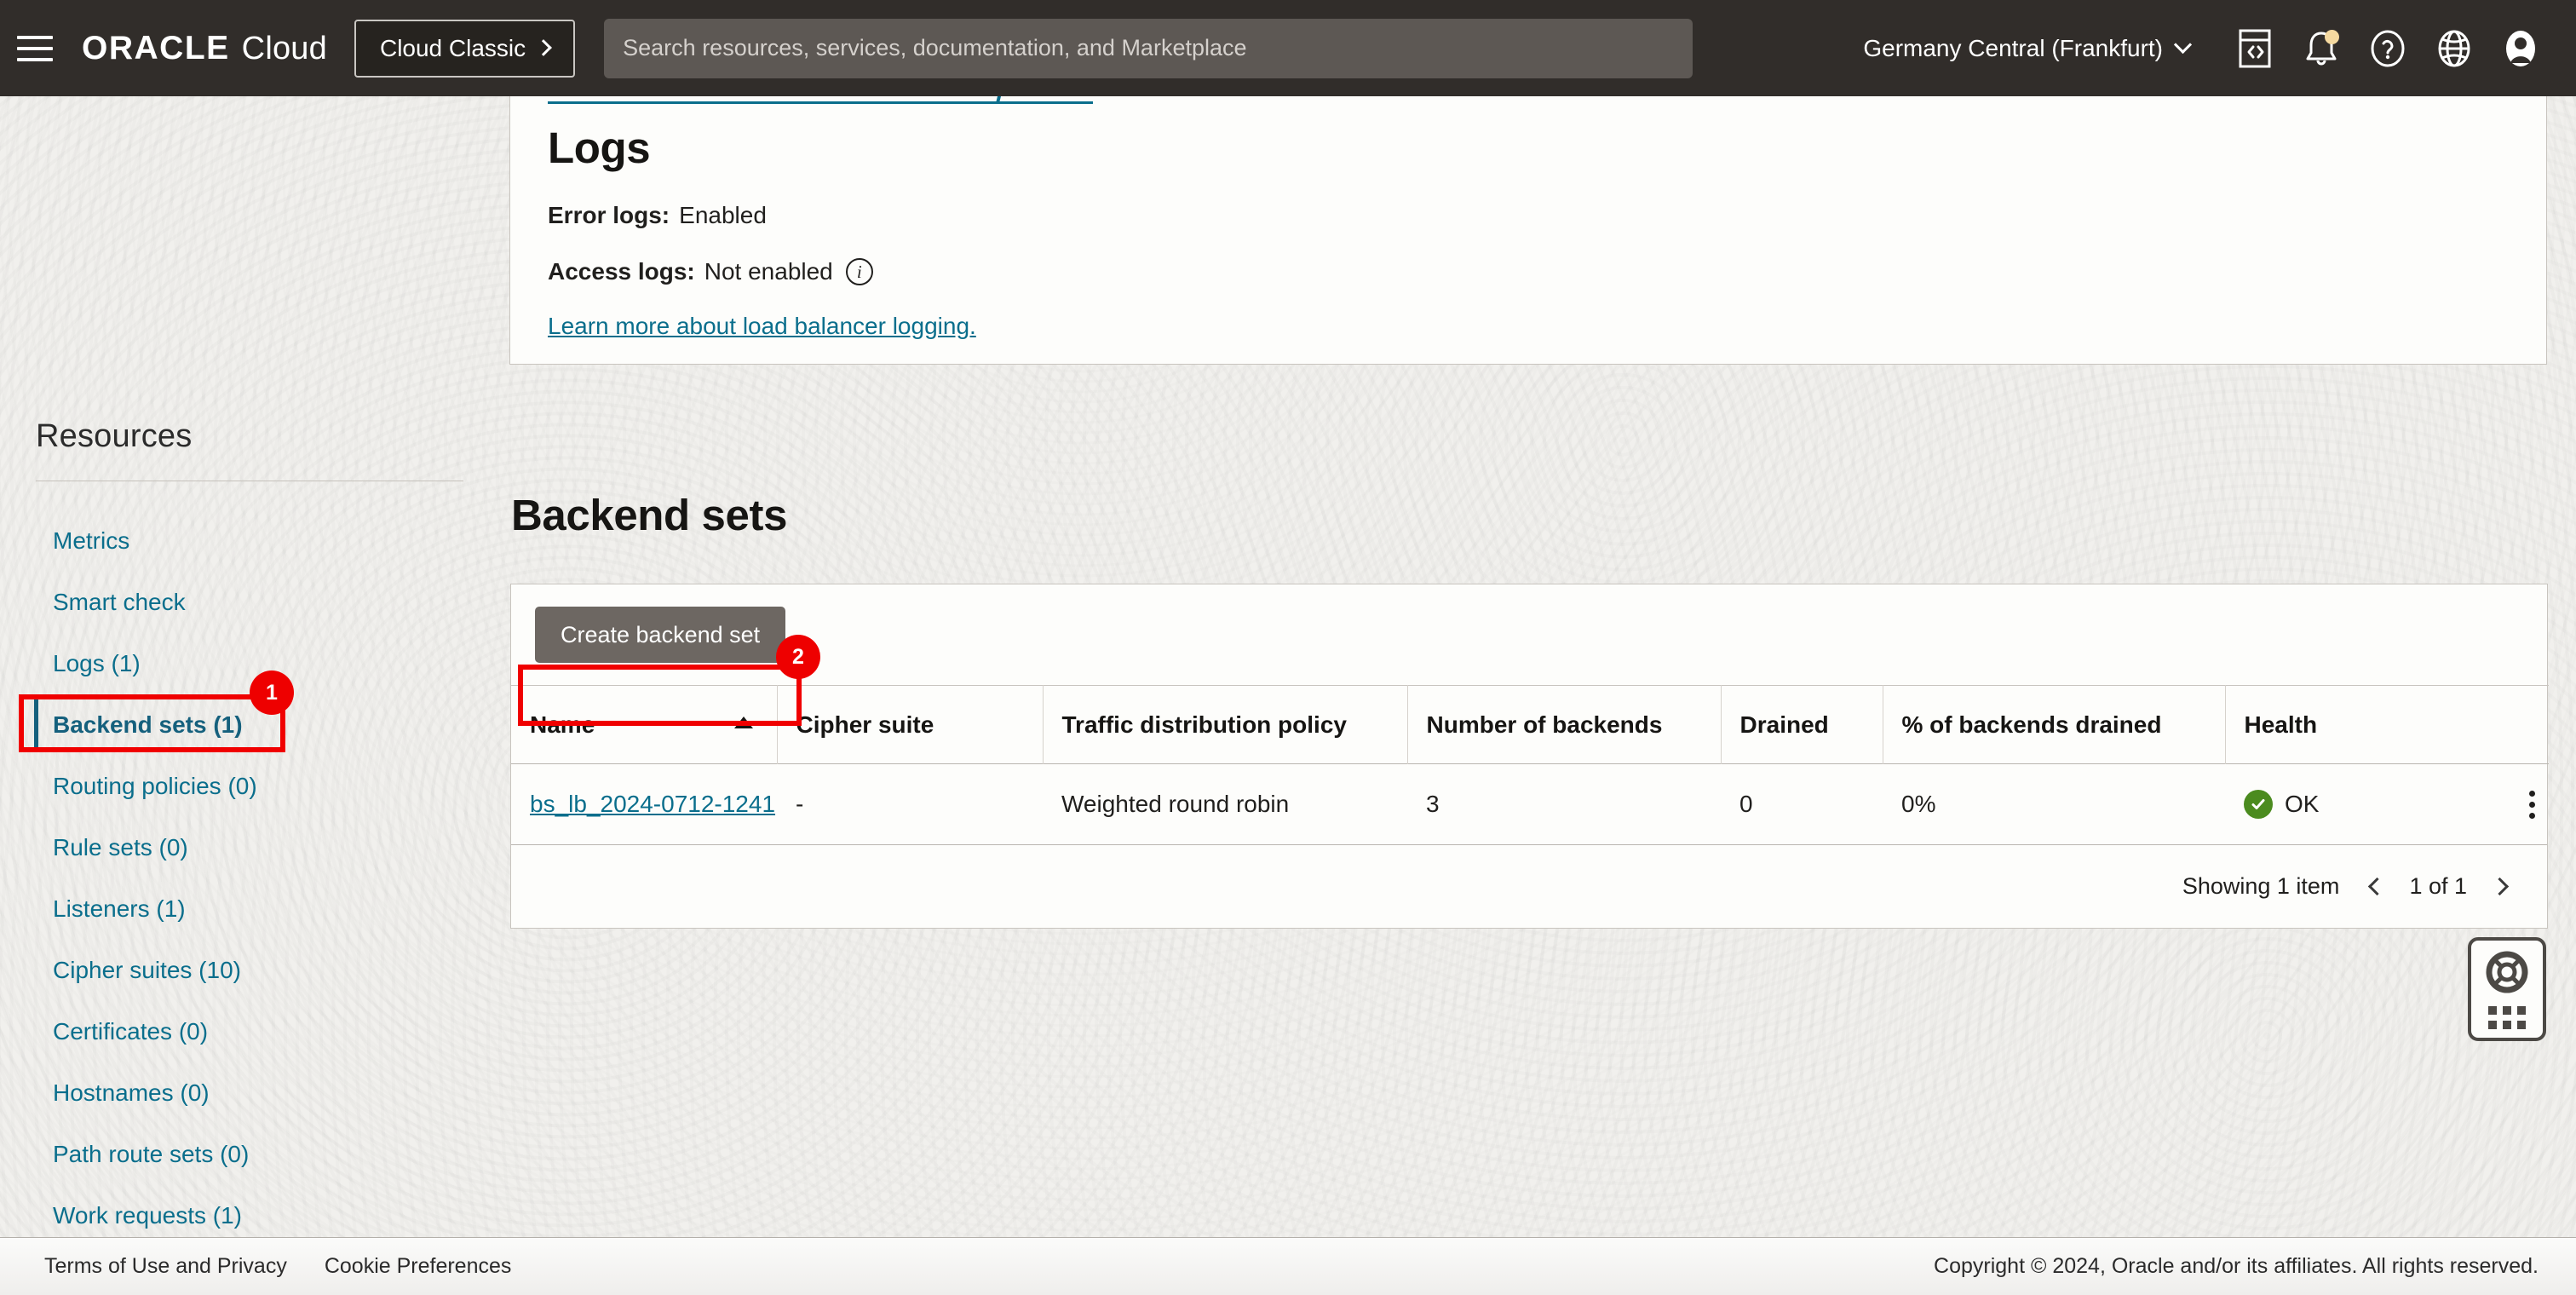  What do you see at coordinates (2183, 45) in the screenshot?
I see `chevron-down-icon` at bounding box center [2183, 45].